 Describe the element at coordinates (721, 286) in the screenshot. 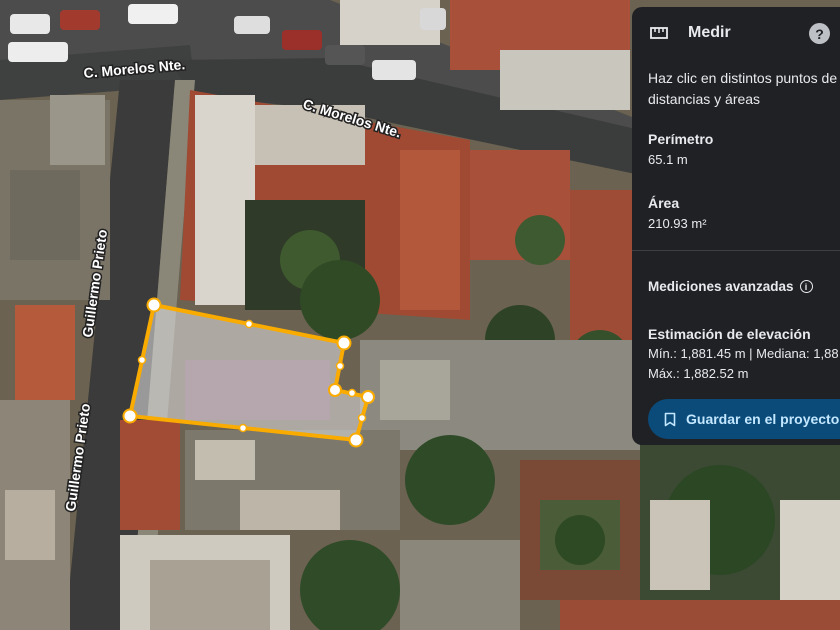

I see `advanced-label: Mediciones avanzadas` at that location.